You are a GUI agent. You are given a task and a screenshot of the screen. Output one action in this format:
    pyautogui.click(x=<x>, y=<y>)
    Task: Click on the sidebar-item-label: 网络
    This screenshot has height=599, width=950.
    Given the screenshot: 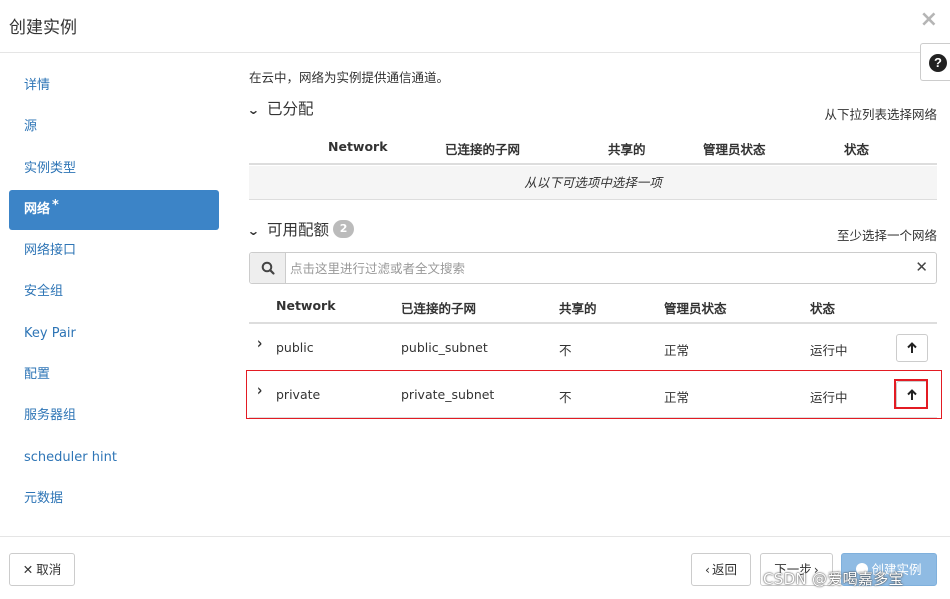 What is the action you would take?
    pyautogui.click(x=37, y=209)
    